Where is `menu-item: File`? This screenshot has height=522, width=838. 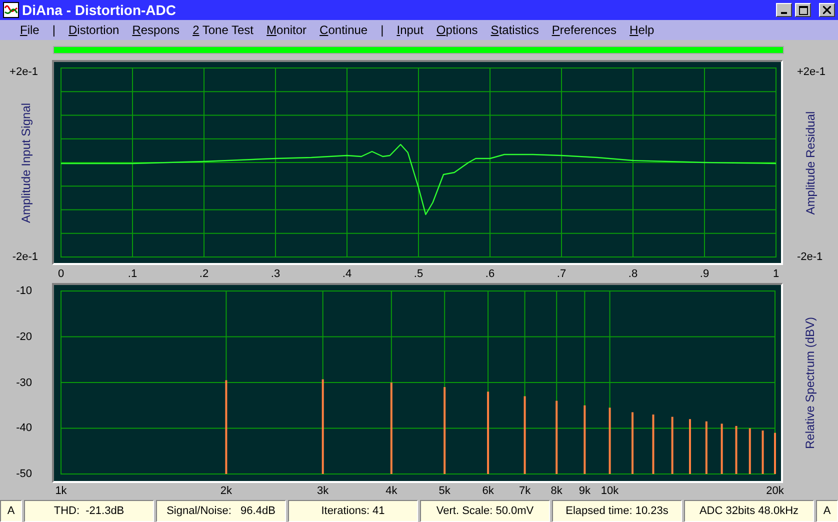 menu-item: File is located at coordinates (30, 30).